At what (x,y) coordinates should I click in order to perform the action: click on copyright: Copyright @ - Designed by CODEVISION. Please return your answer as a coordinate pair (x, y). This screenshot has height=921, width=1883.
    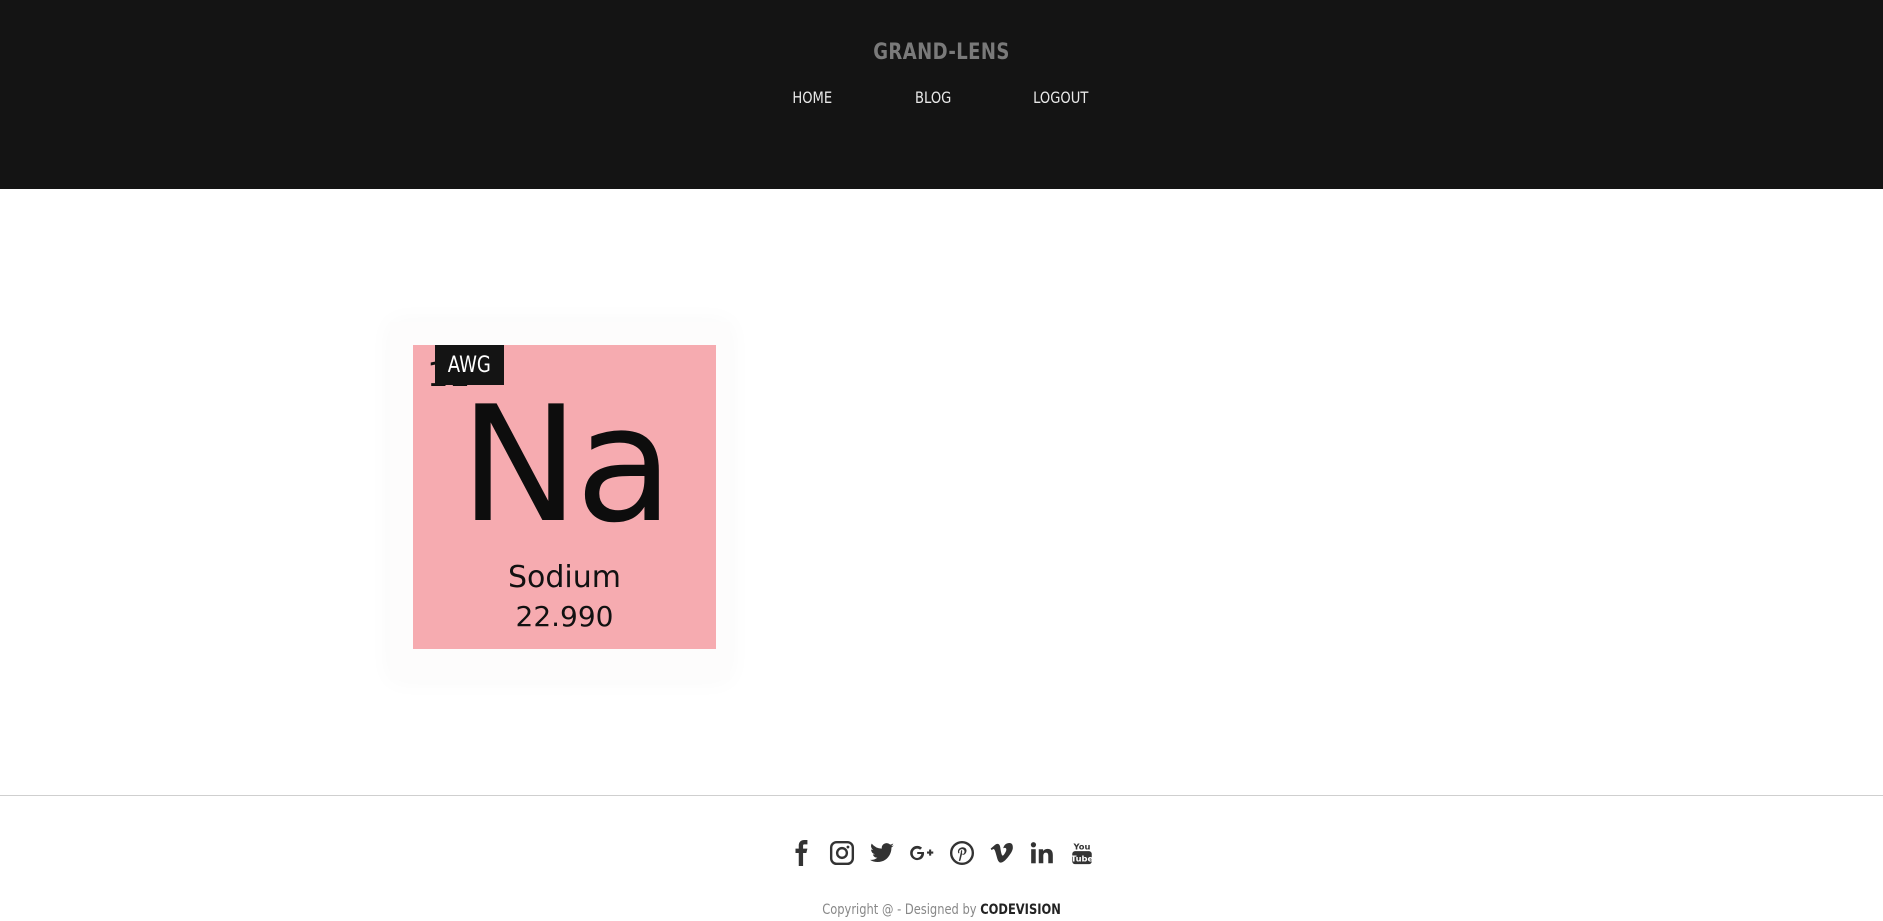
    Looking at the image, I should click on (941, 910).